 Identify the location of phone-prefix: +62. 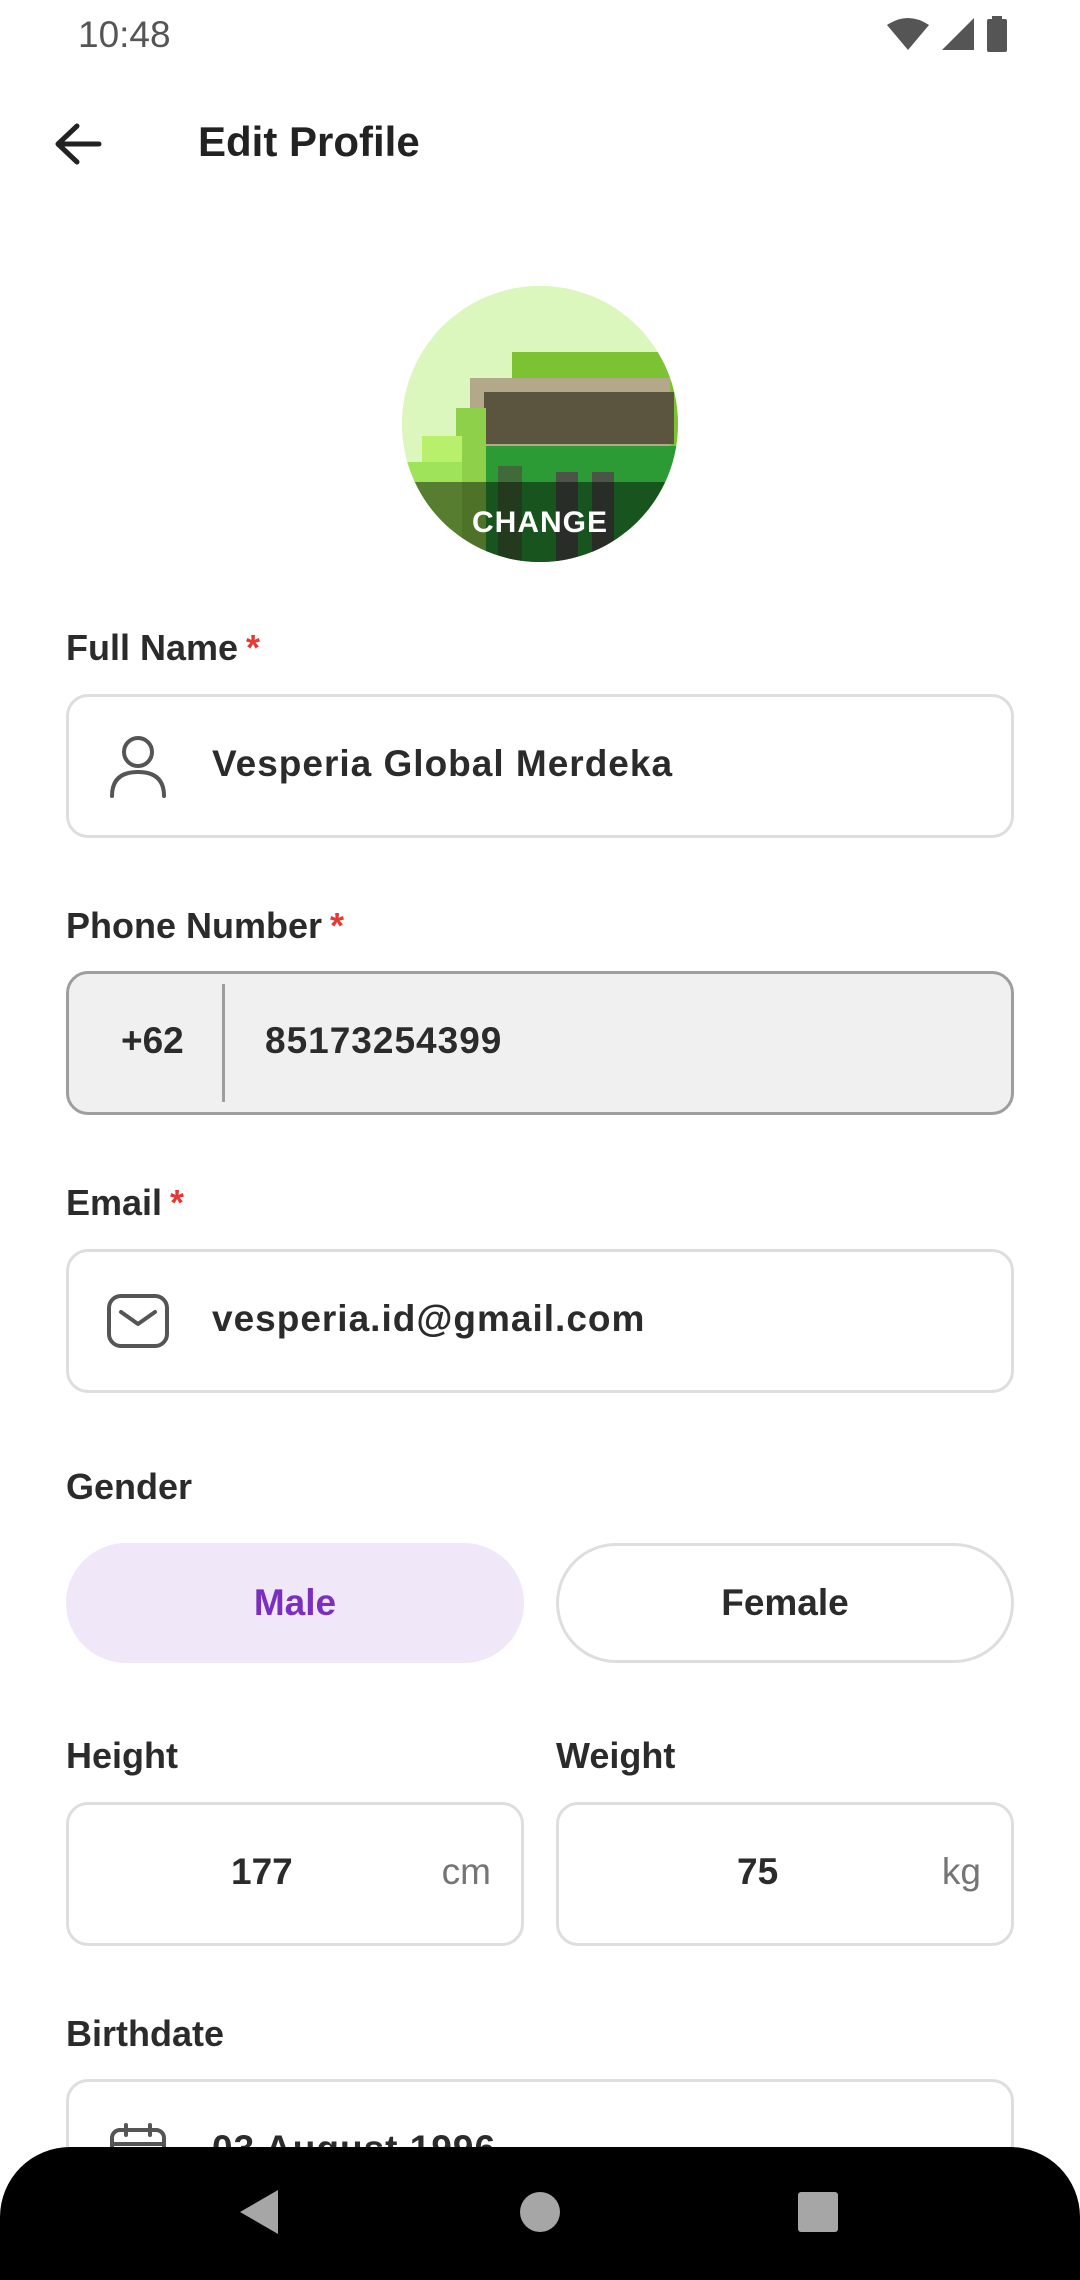
(152, 1041).